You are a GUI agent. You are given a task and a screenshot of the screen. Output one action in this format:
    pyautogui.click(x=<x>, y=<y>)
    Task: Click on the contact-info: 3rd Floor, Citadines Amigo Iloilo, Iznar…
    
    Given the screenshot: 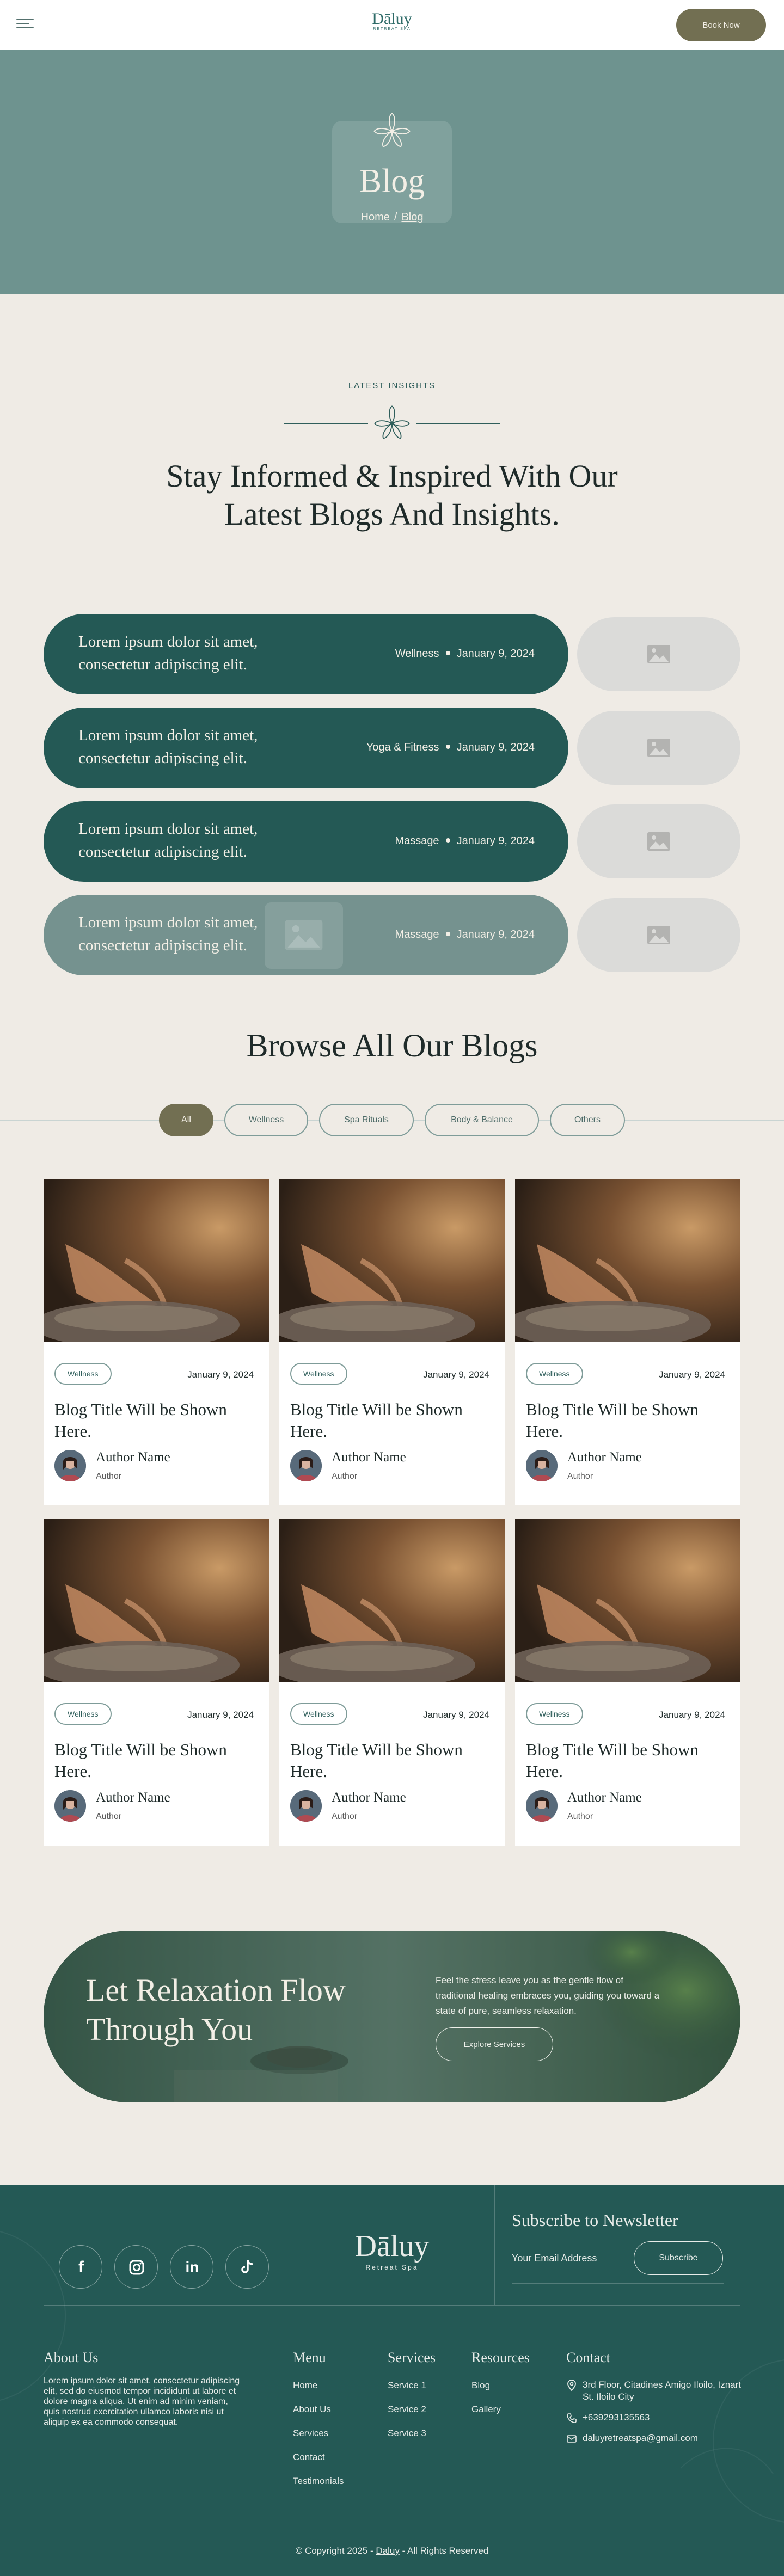 What is the action you would take?
    pyautogui.click(x=658, y=2416)
    